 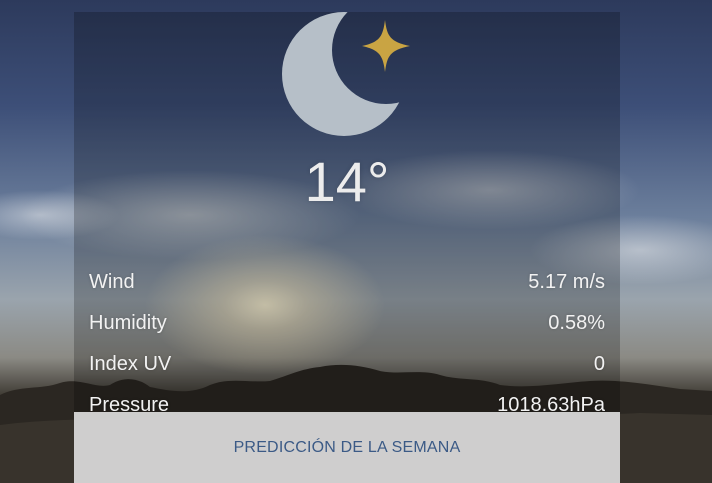 What do you see at coordinates (130, 364) in the screenshot?
I see `uv-index-label: Index UV` at bounding box center [130, 364].